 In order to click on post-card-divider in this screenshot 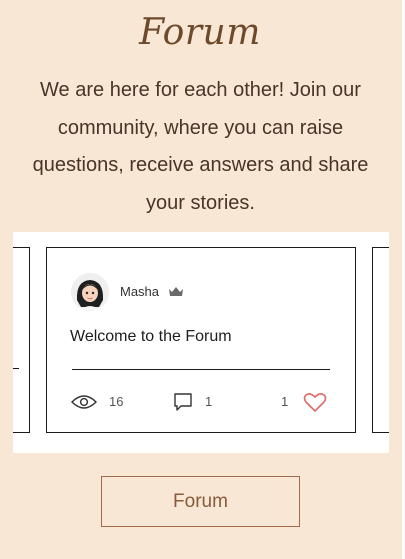, I will do `click(16, 368)`.